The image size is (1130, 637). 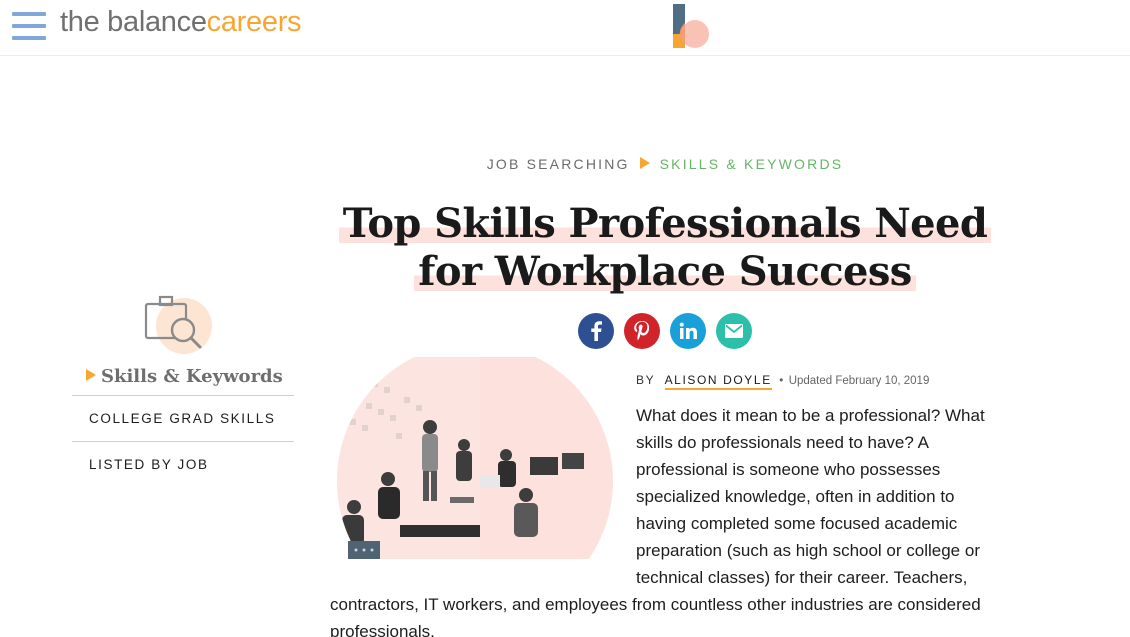 I want to click on sidebar-item-label: COLLEGE GRAD SKILLS, so click(x=182, y=418).